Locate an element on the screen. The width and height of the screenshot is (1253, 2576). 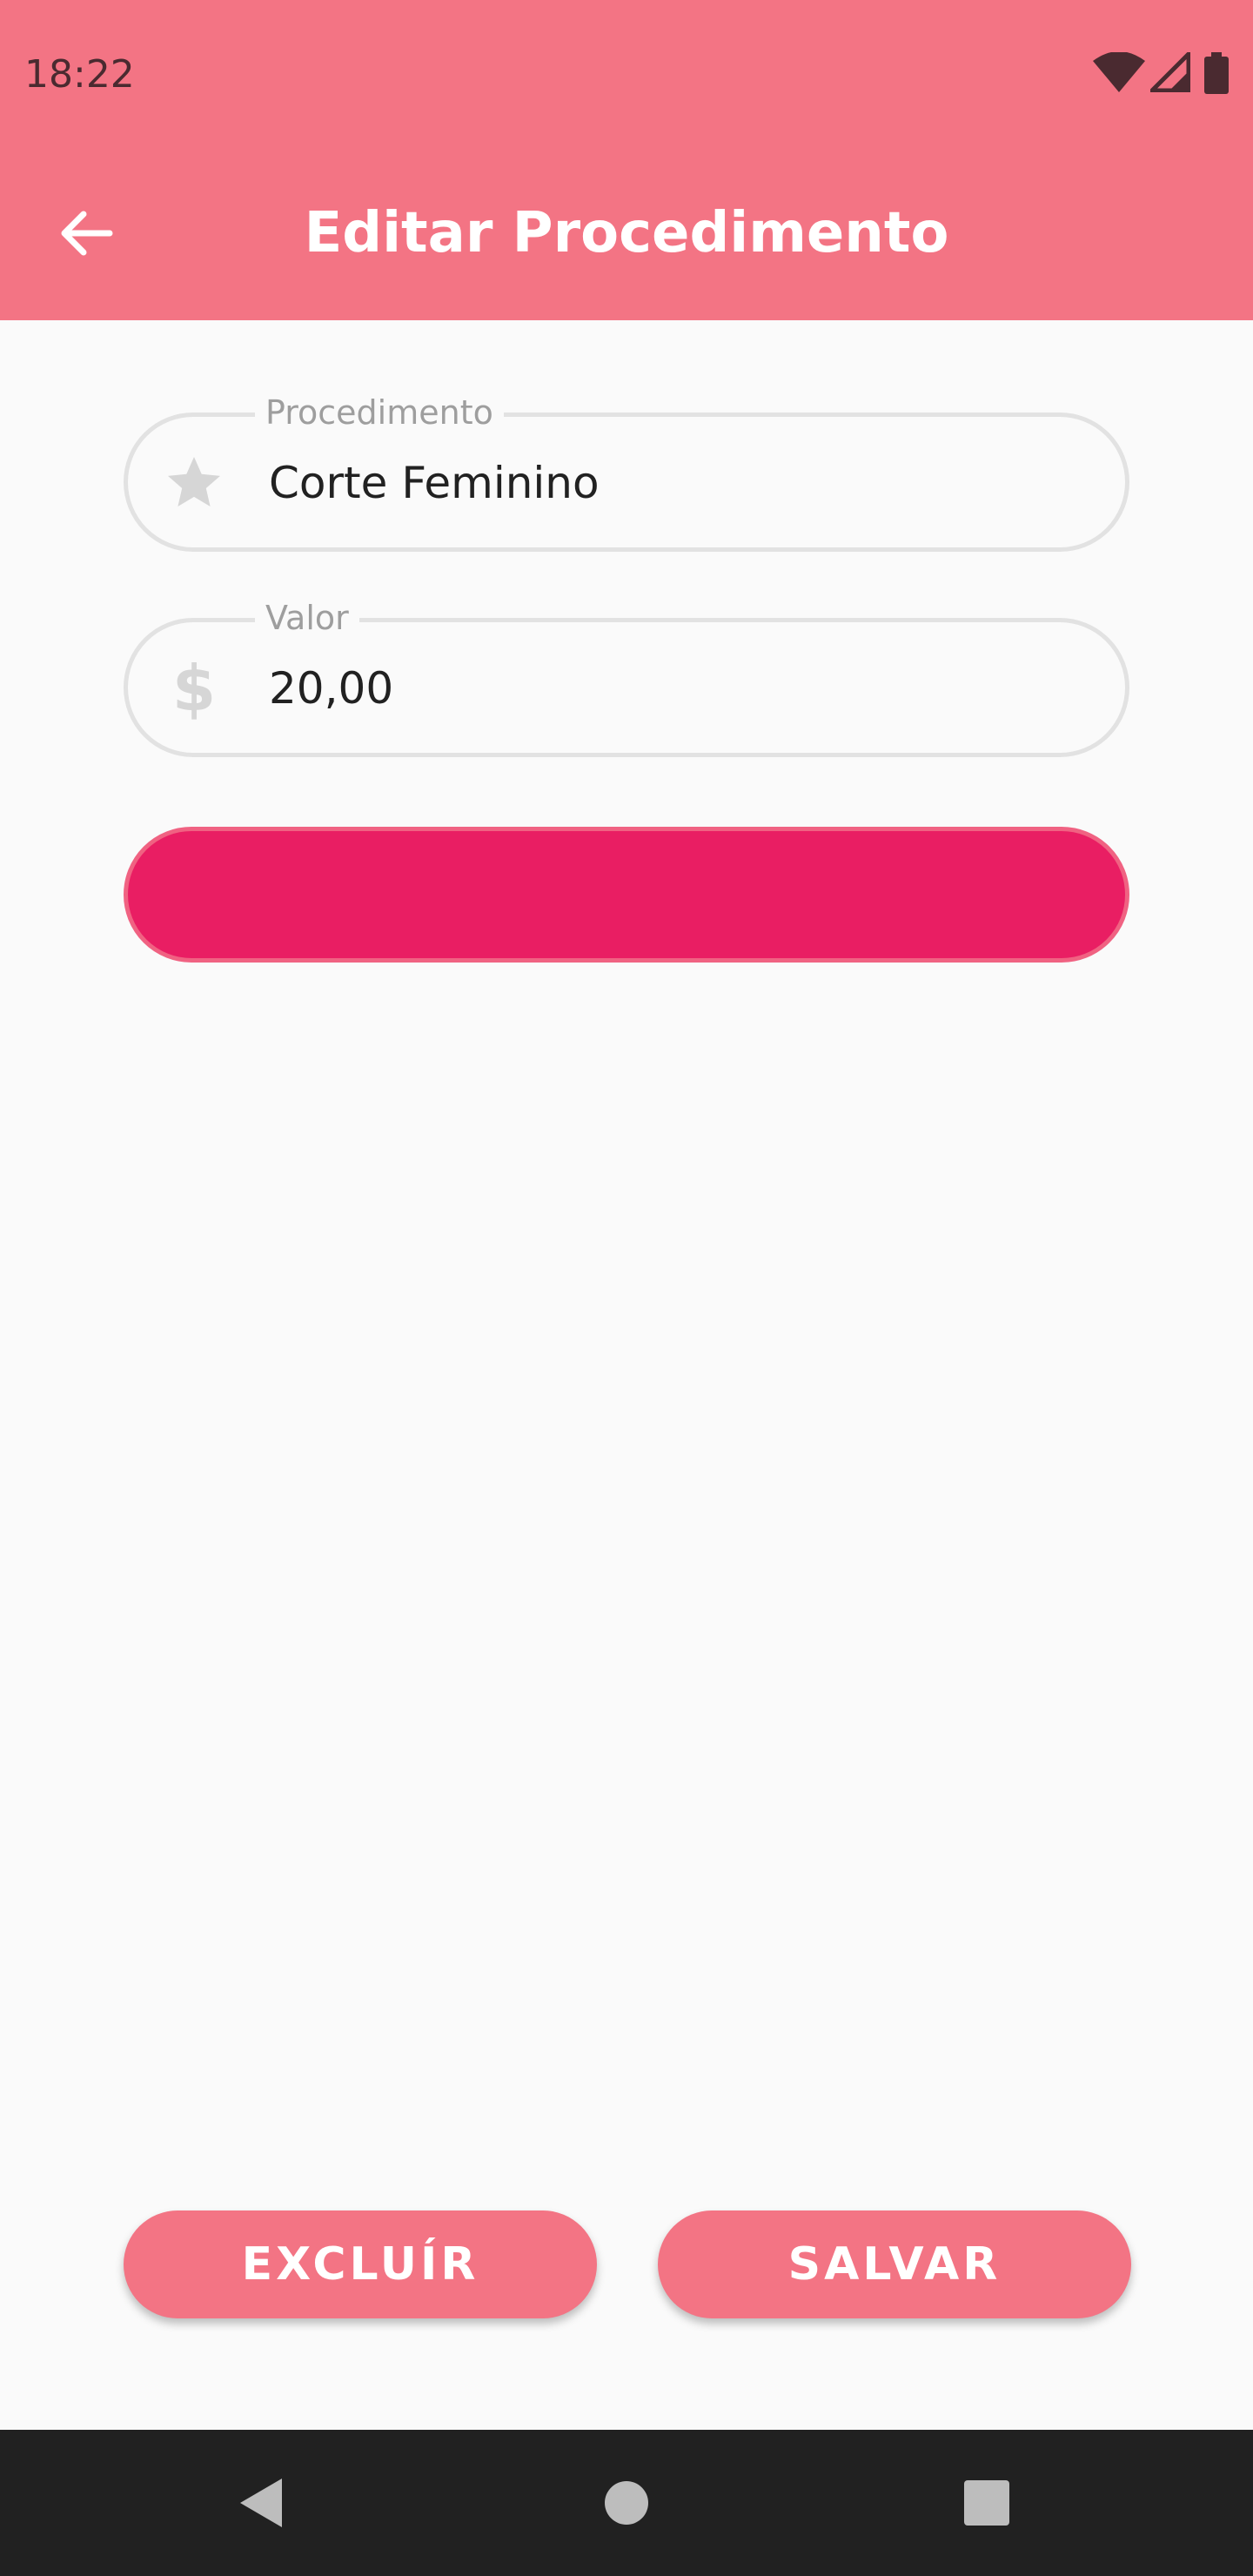
arrow-left-icon is located at coordinates (87, 234).